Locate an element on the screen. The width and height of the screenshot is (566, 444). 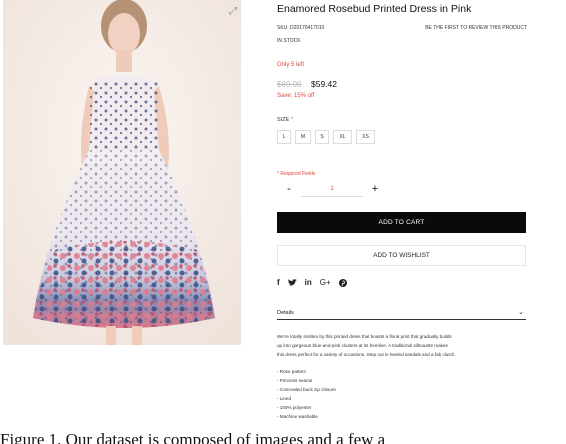
size-label-text: SIZE is located at coordinates (283, 120).